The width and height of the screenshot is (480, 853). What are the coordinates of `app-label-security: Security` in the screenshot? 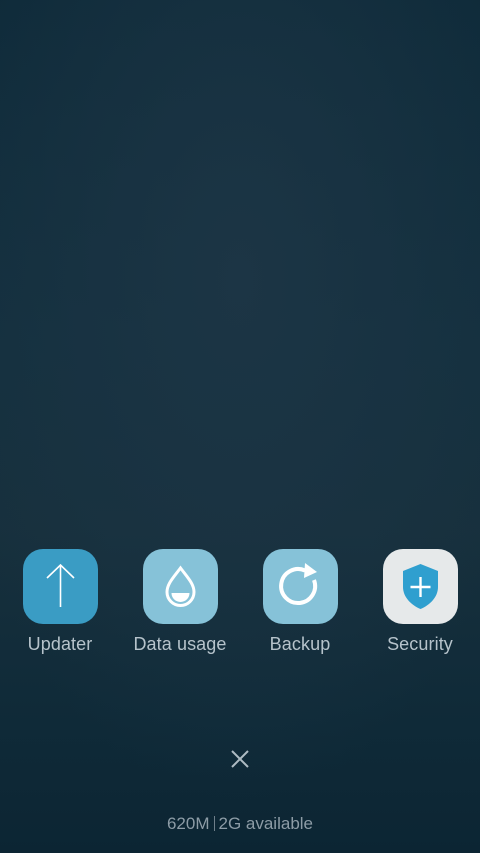 It's located at (420, 644).